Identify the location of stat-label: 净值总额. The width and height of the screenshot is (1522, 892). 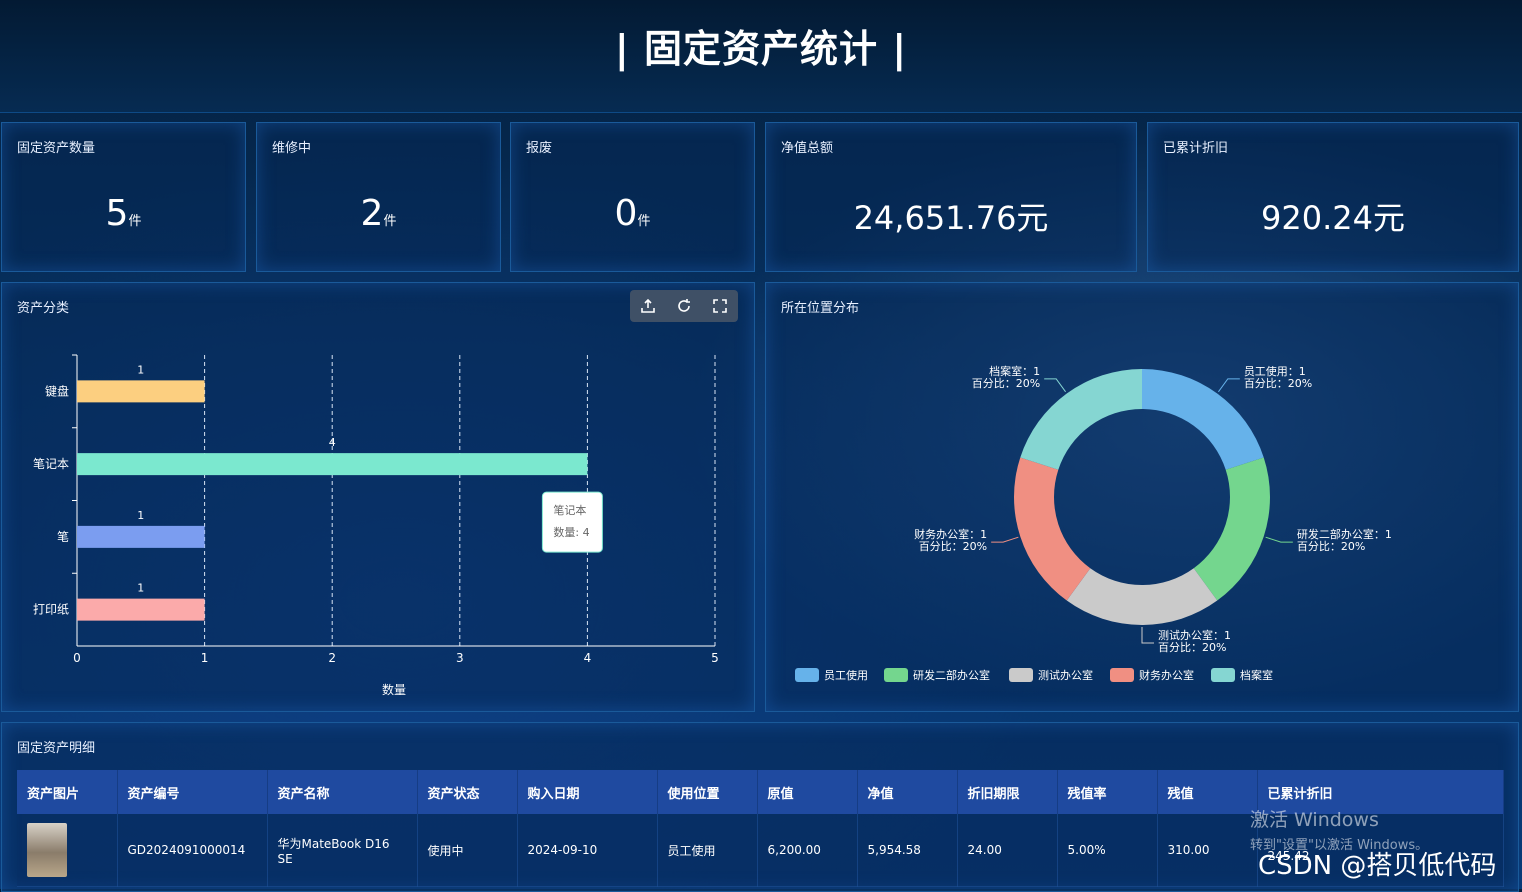
(807, 148).